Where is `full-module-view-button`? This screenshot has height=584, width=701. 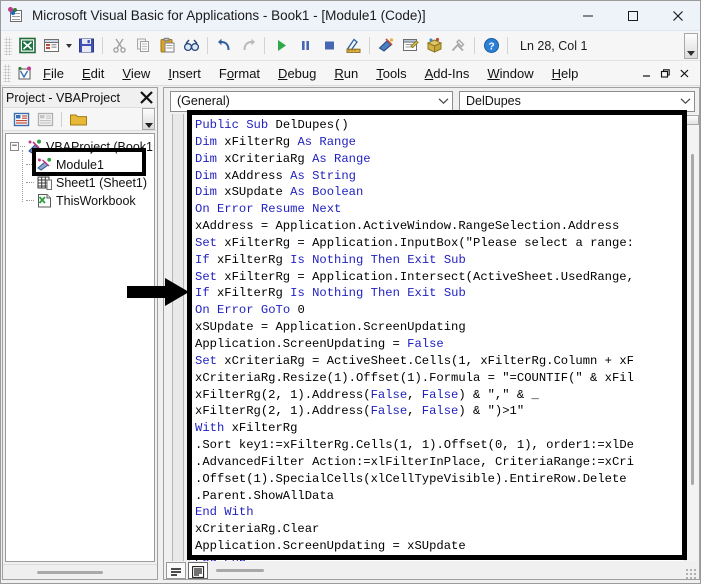
full-module-view-button is located at coordinates (198, 570).